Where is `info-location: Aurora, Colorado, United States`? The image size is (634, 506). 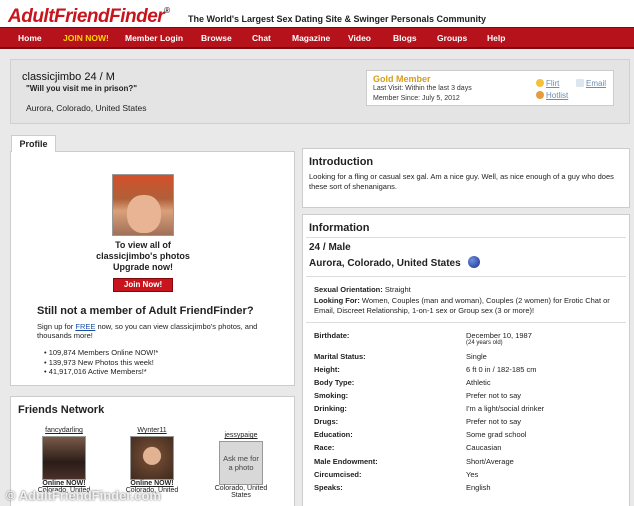 info-location: Aurora, Colorado, United States is located at coordinates (385, 263).